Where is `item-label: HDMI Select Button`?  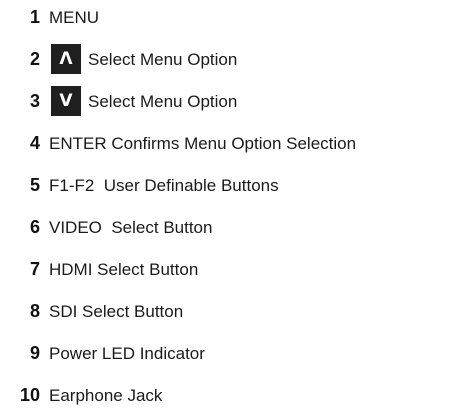 item-label: HDMI Select Button is located at coordinates (124, 269).